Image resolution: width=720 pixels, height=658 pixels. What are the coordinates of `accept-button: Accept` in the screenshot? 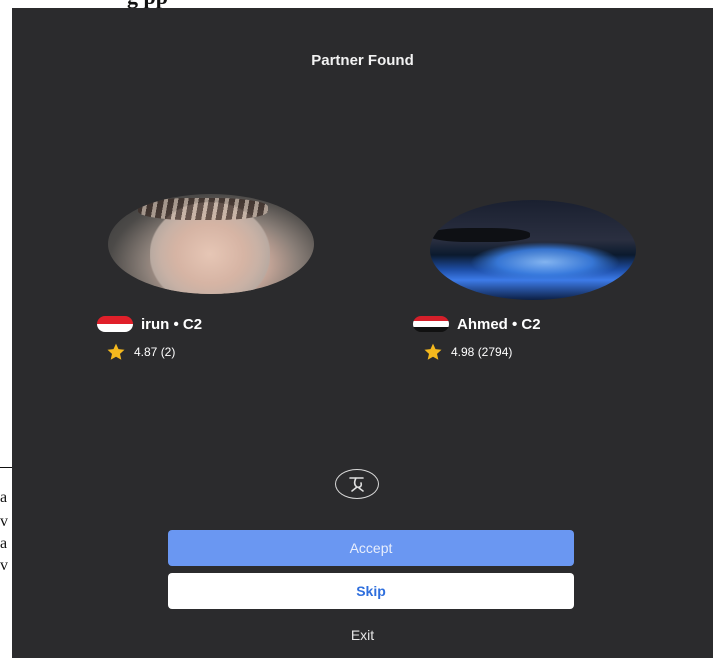 It's located at (371, 548).